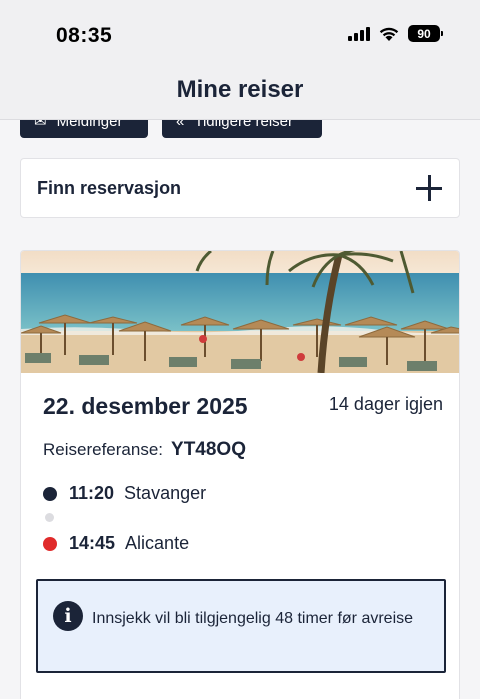 The image size is (480, 699). I want to click on find-reservation-card: Finn reservasjon, so click(240, 188).